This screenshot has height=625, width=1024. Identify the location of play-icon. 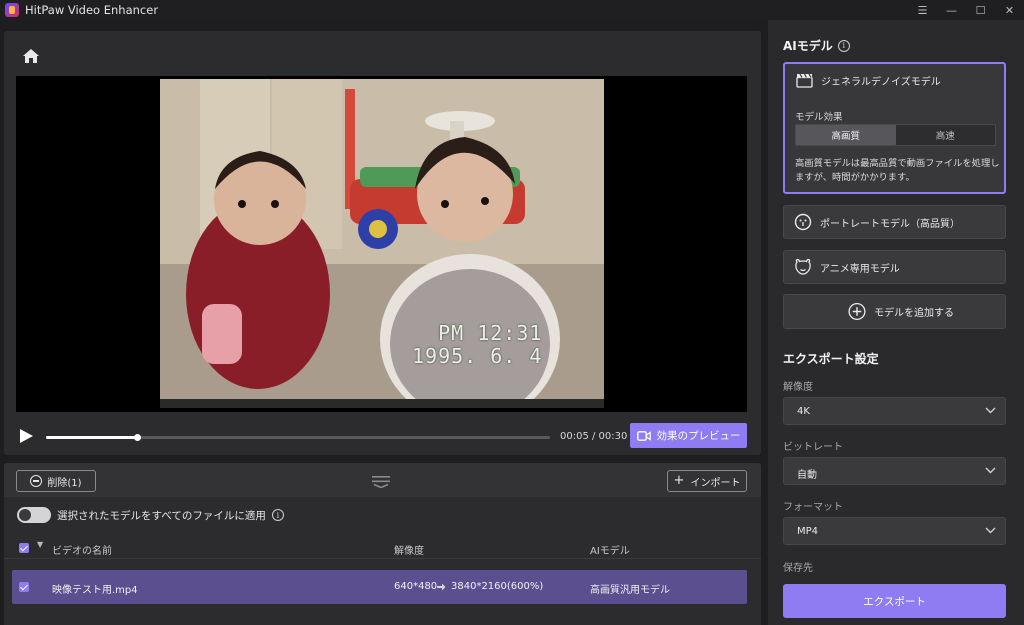
(26, 436).